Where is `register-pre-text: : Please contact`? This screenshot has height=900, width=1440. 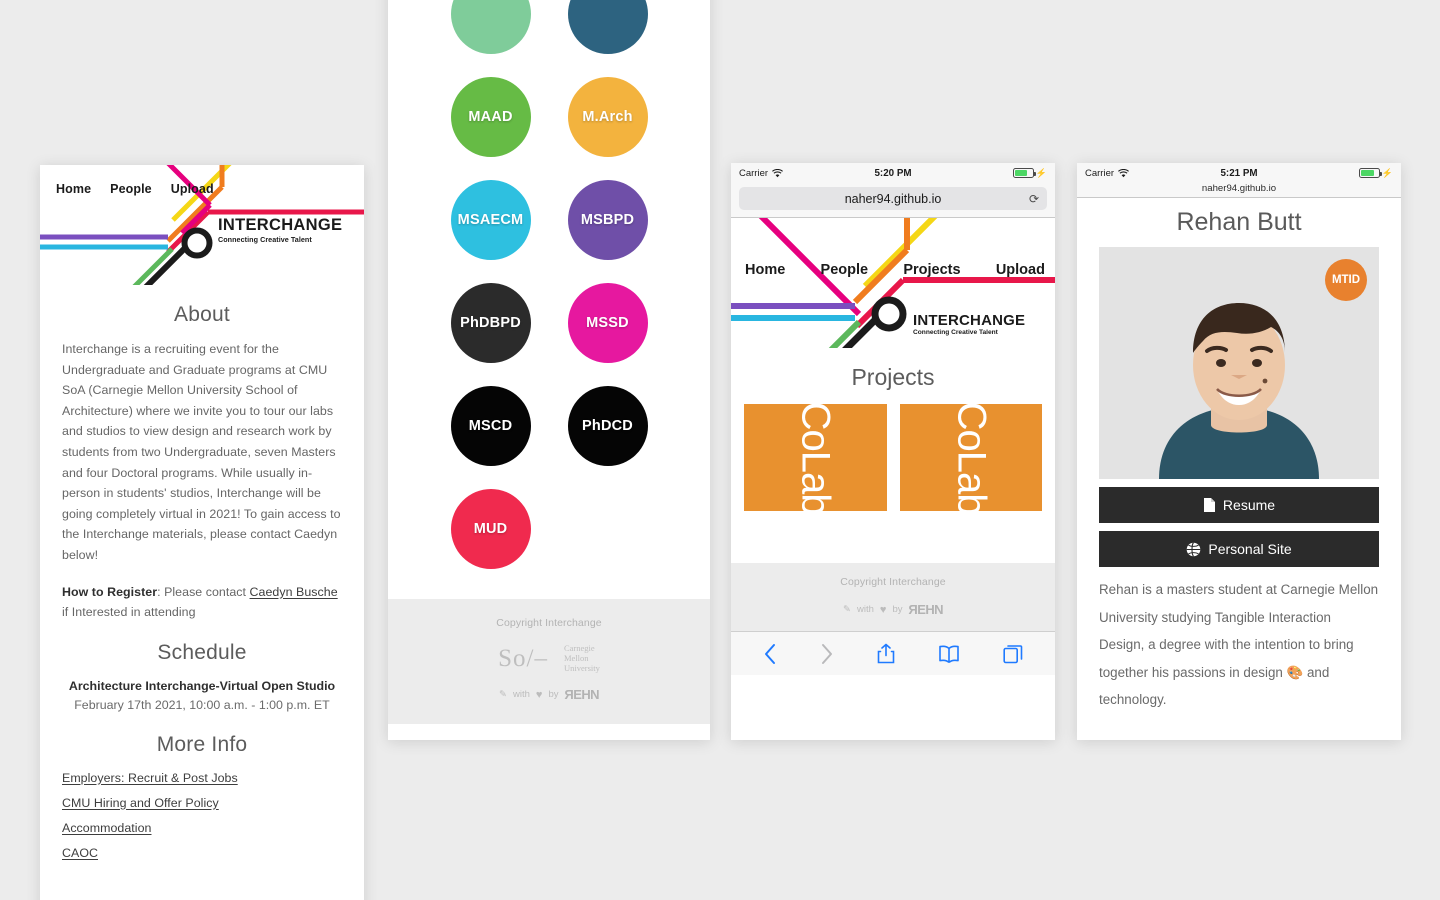 register-pre-text: : Please contact is located at coordinates (203, 591).